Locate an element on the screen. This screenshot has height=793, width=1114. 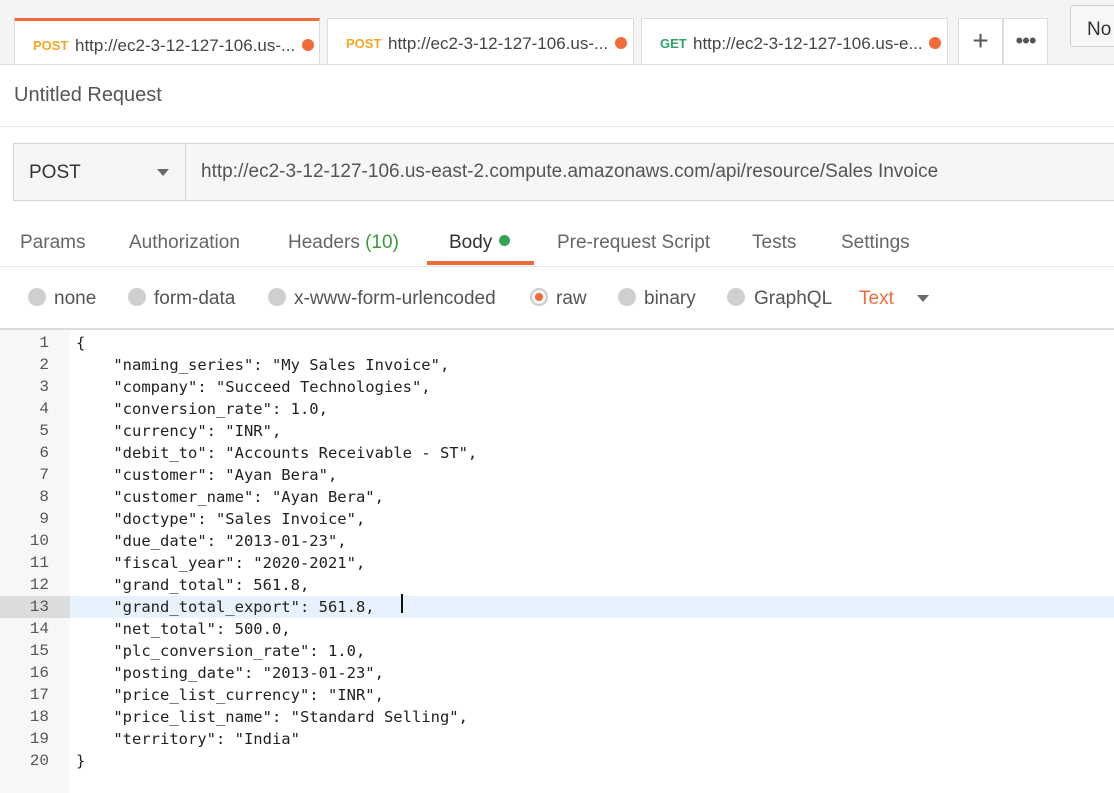
code-text: "currency": "INR", is located at coordinates (179, 431).